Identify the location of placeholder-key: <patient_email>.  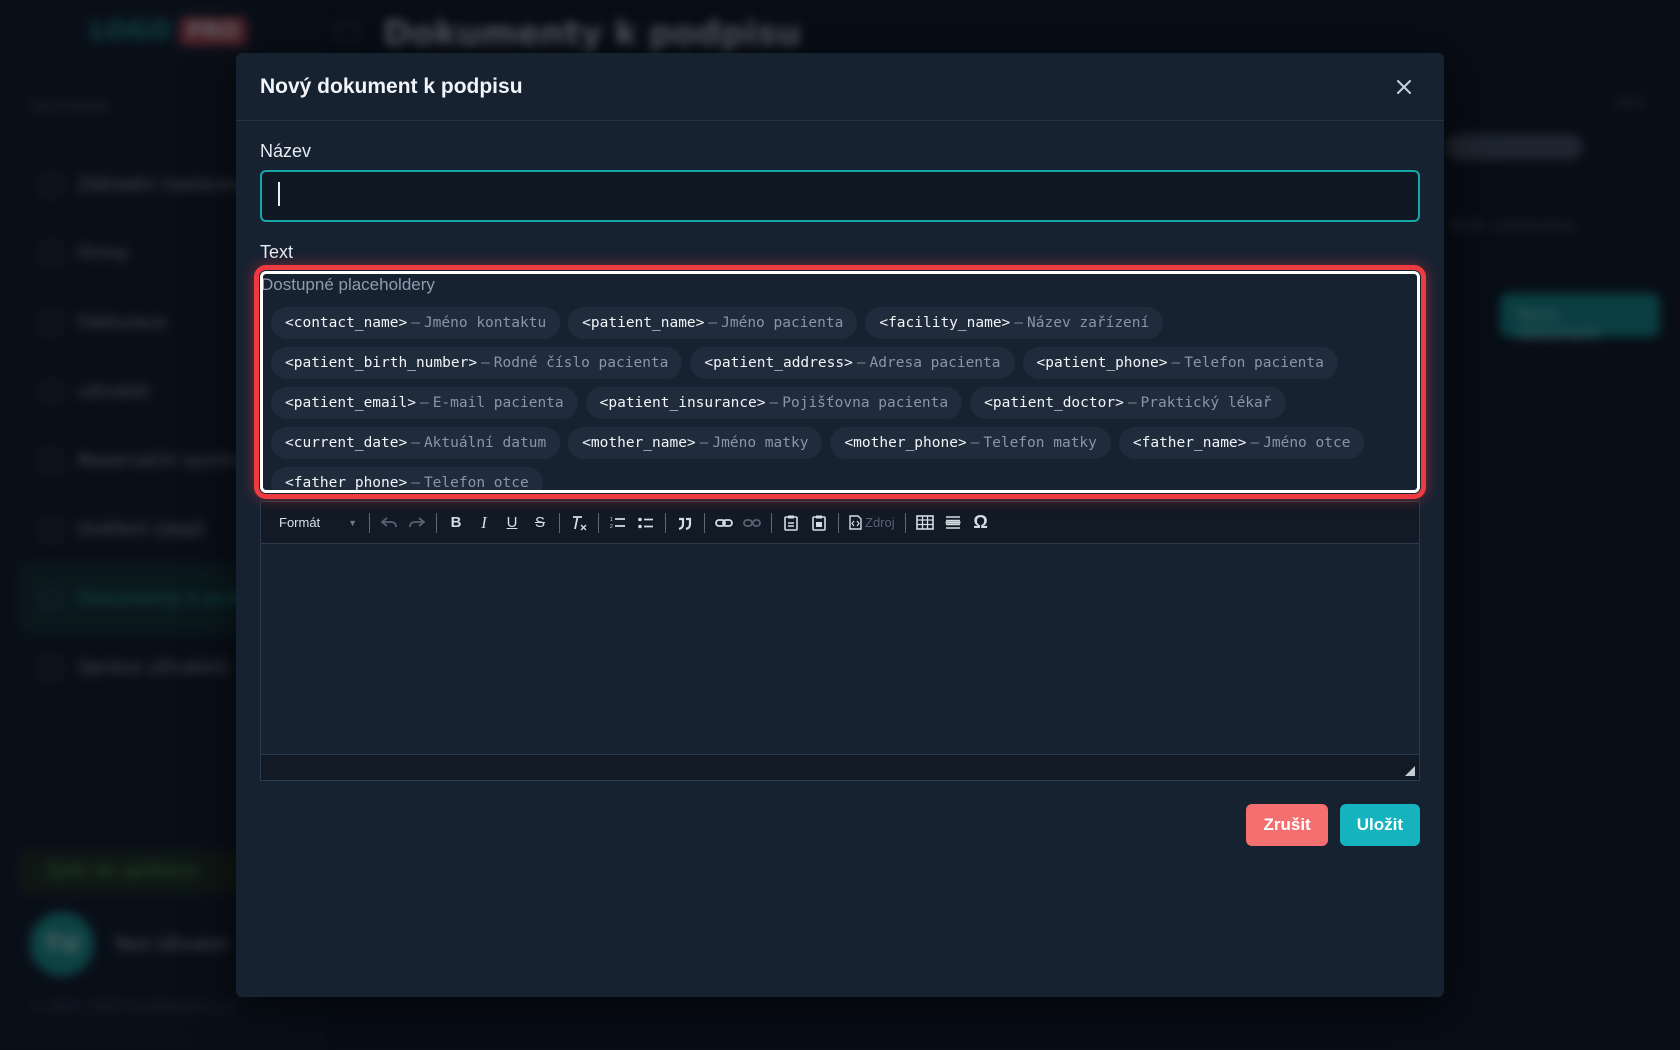
(350, 403).